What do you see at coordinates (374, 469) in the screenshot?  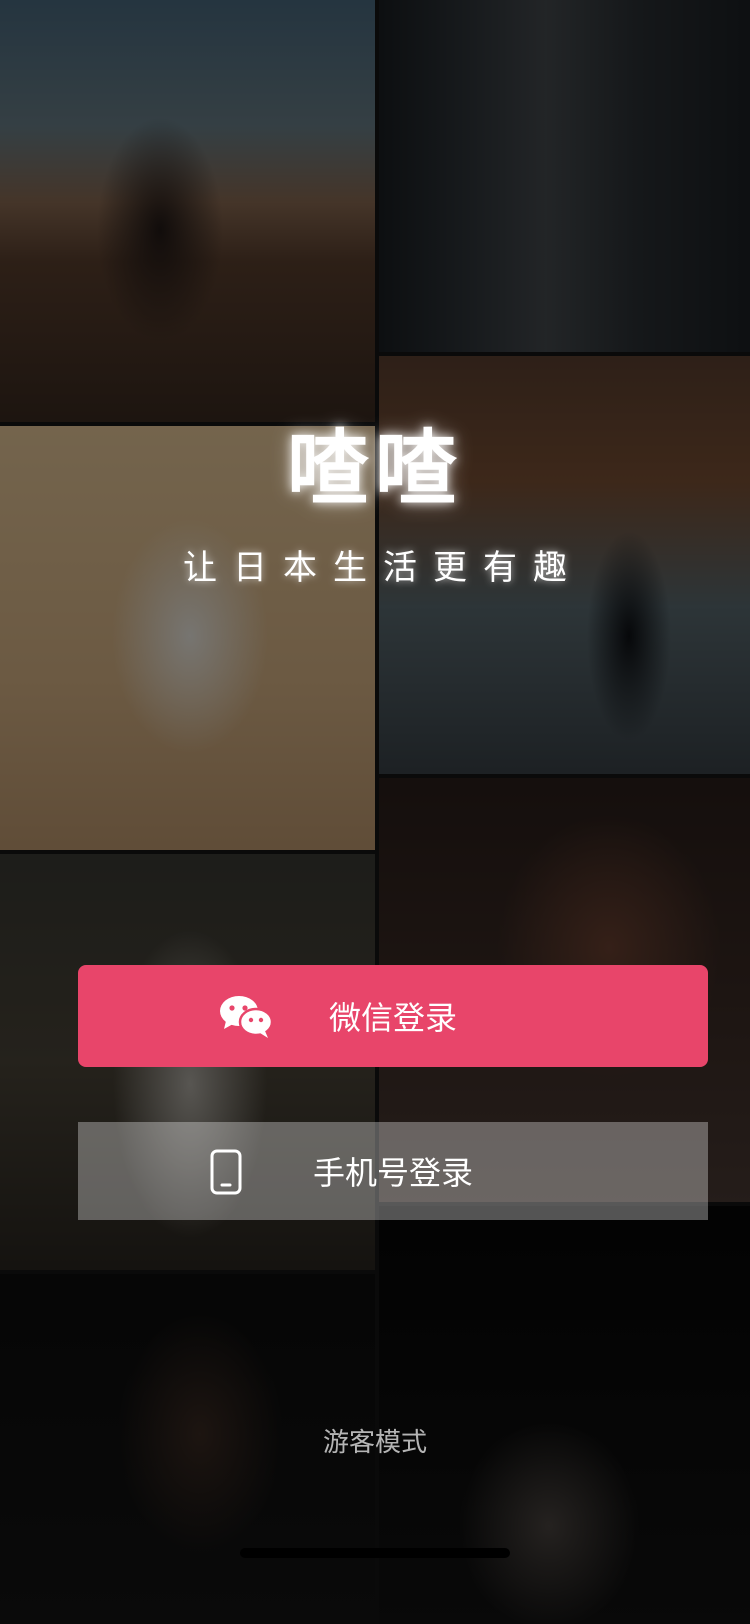 I see `app-title: 喳喳` at bounding box center [374, 469].